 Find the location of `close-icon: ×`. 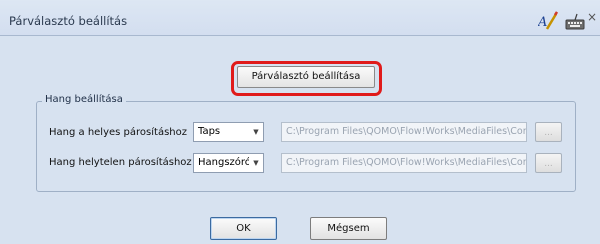

close-icon: × is located at coordinates (592, 17).